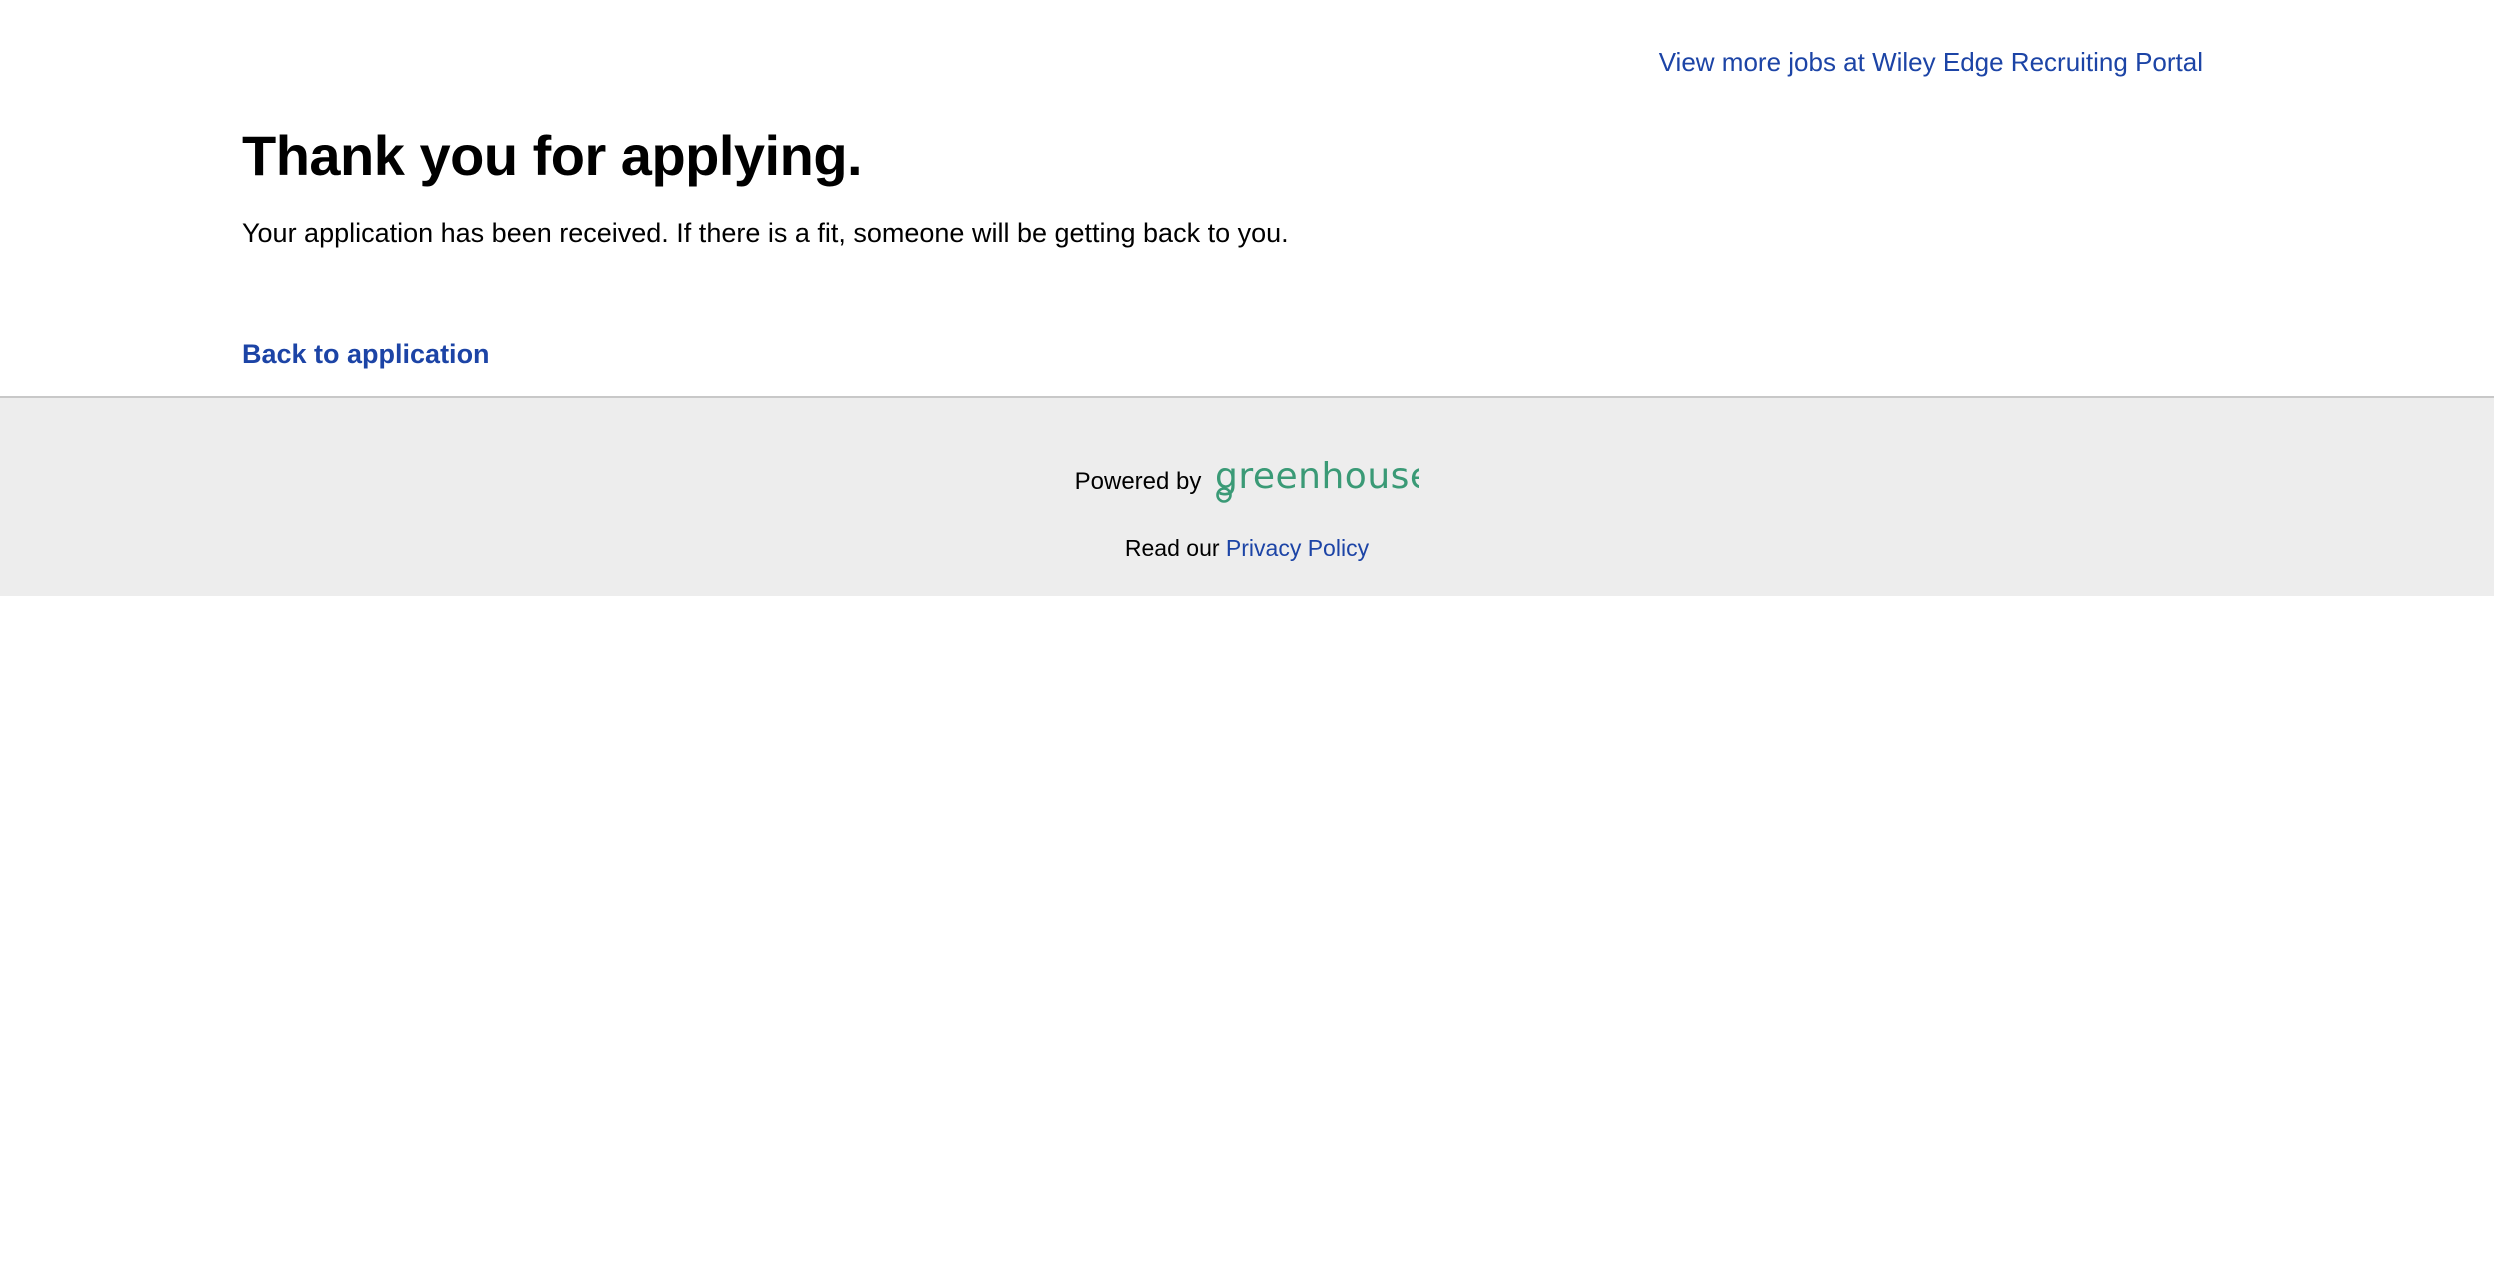 This screenshot has height=1272, width=2494. I want to click on page-title: Thank you for applying., so click(552, 155).